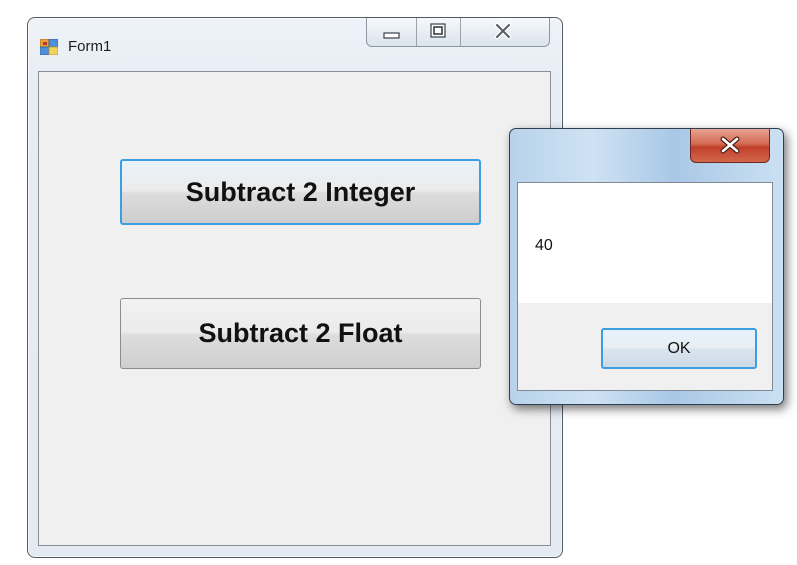  Describe the element at coordinates (300, 192) in the screenshot. I see `subtract-int-button: Subtract 2 Integer` at that location.